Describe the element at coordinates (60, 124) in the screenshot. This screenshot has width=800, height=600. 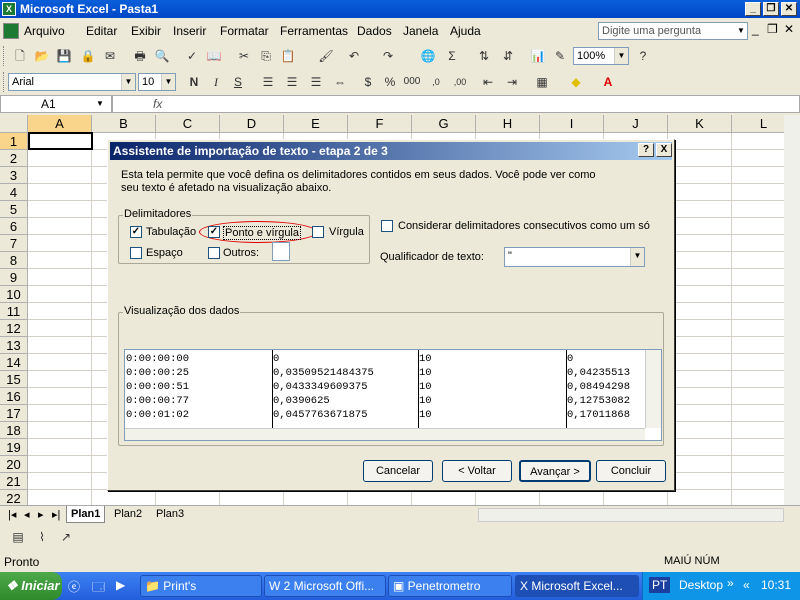
I see `column-header: A` at that location.